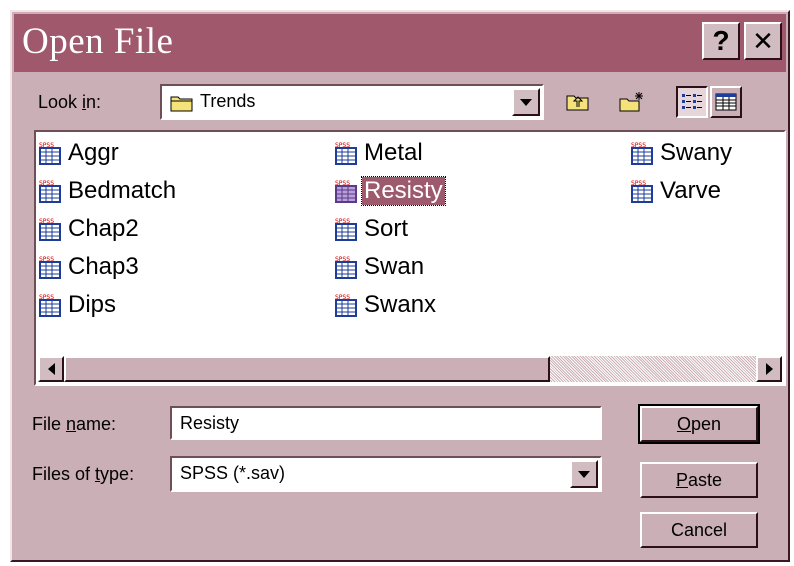 Image resolution: width=794 pixels, height=566 pixels. I want to click on file-type-dropdown: SPSS (*.sav), so click(386, 474).